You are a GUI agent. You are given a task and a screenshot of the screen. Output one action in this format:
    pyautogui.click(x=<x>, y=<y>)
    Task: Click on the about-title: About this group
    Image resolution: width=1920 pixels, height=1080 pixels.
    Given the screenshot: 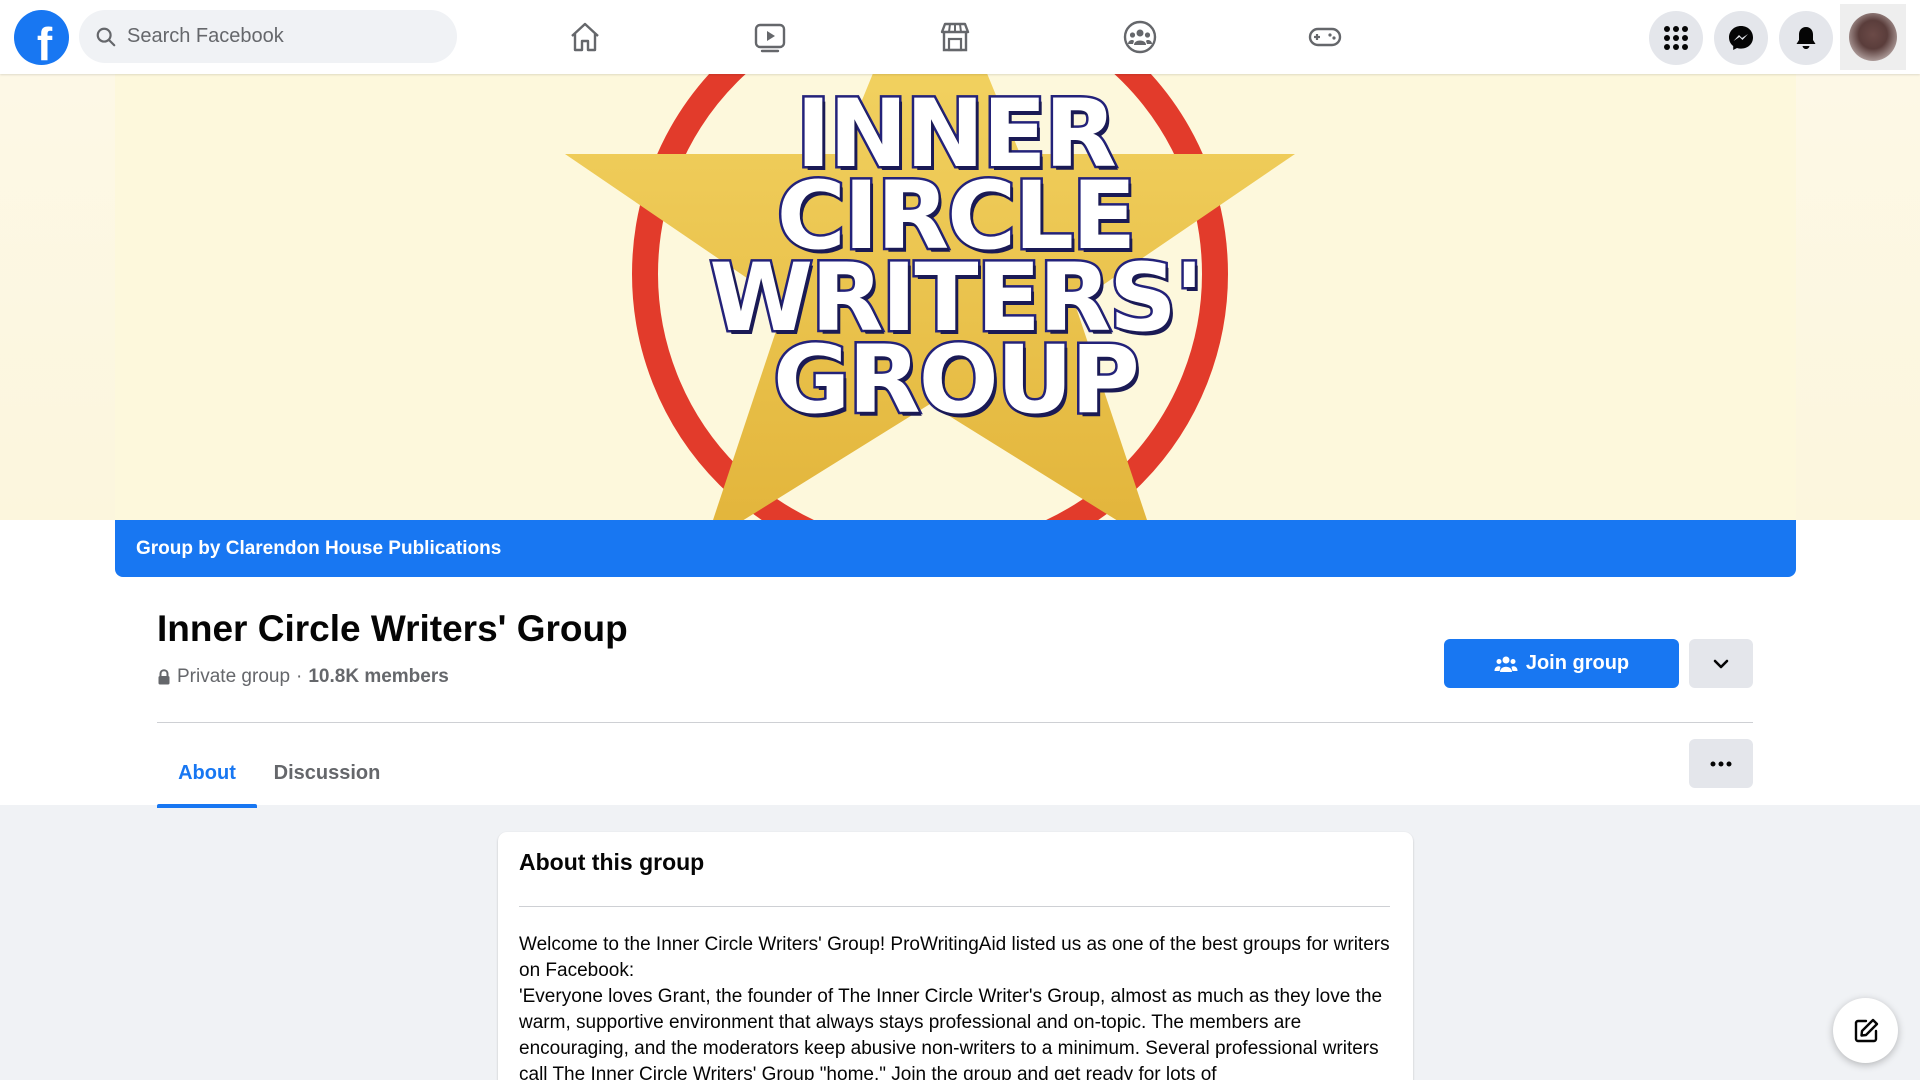 What is the action you would take?
    pyautogui.click(x=612, y=862)
    